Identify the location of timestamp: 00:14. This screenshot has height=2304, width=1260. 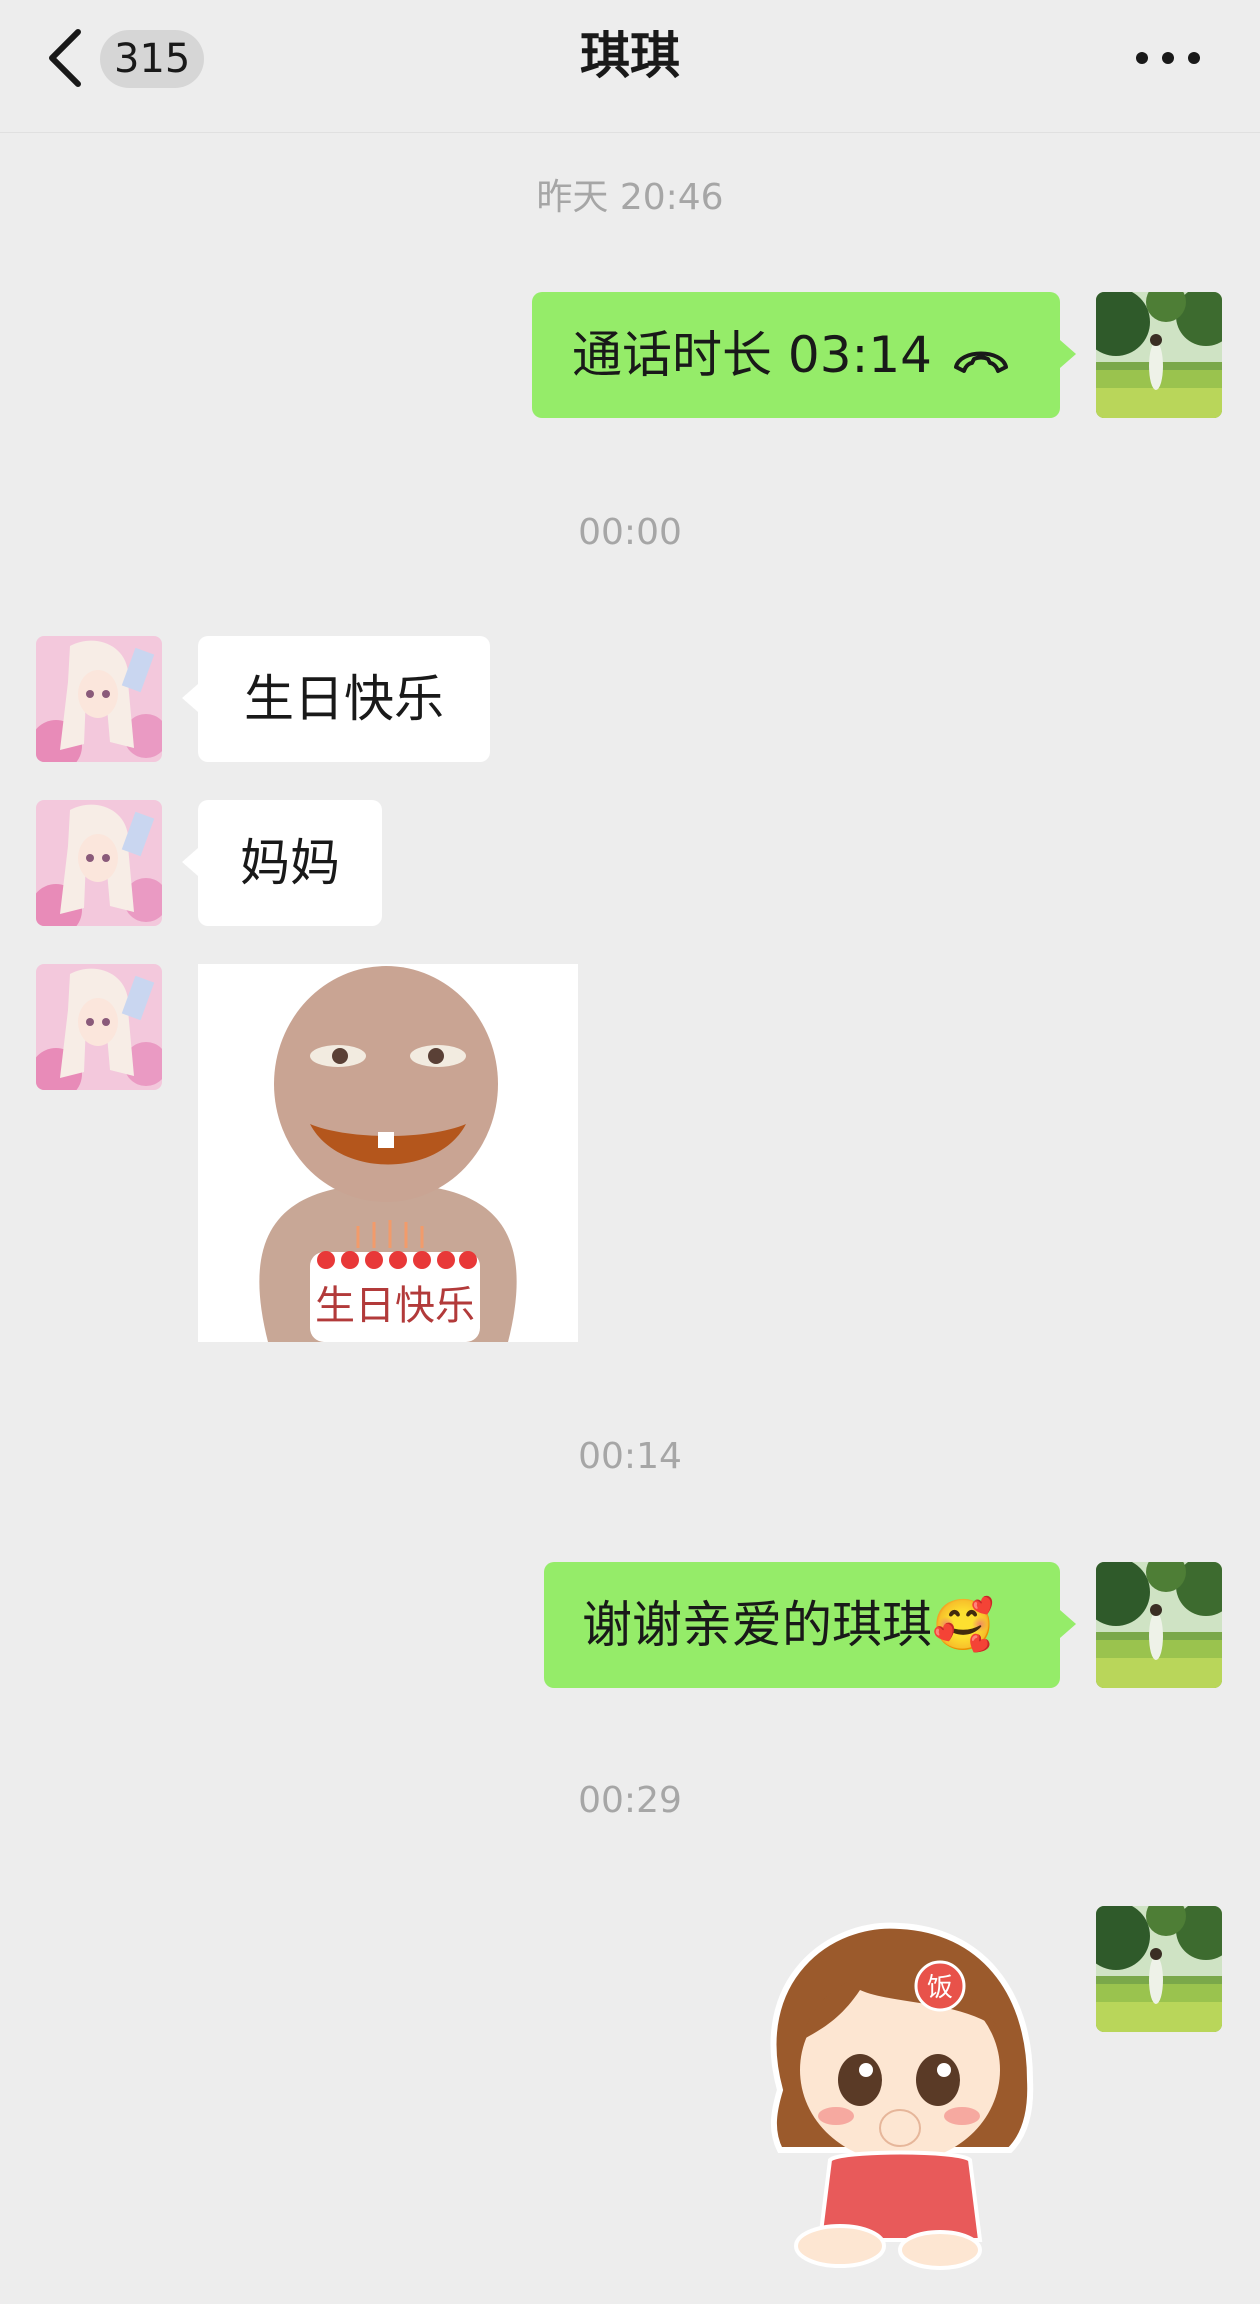
(630, 1456).